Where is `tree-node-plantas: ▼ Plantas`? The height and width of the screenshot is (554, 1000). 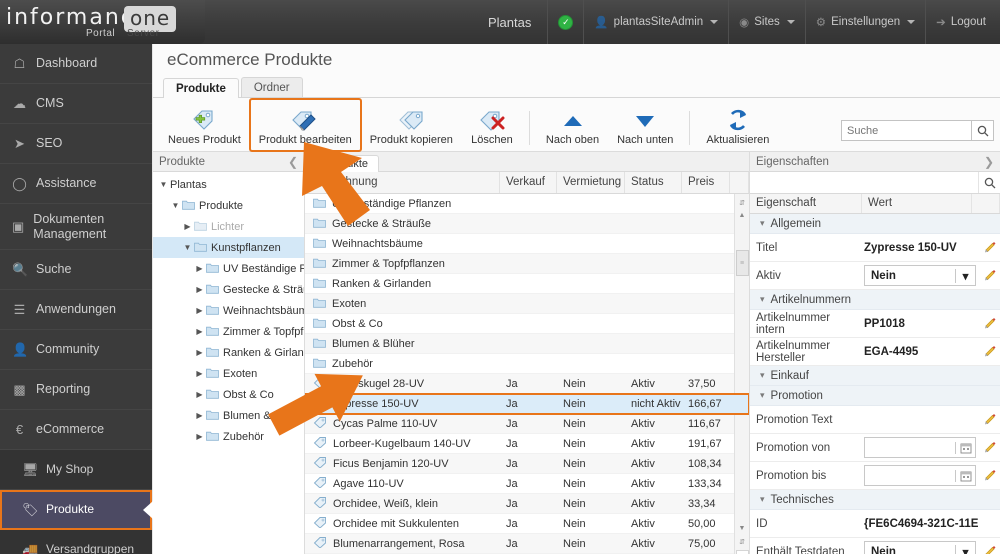 tree-node-plantas: ▼ Plantas is located at coordinates (228, 184).